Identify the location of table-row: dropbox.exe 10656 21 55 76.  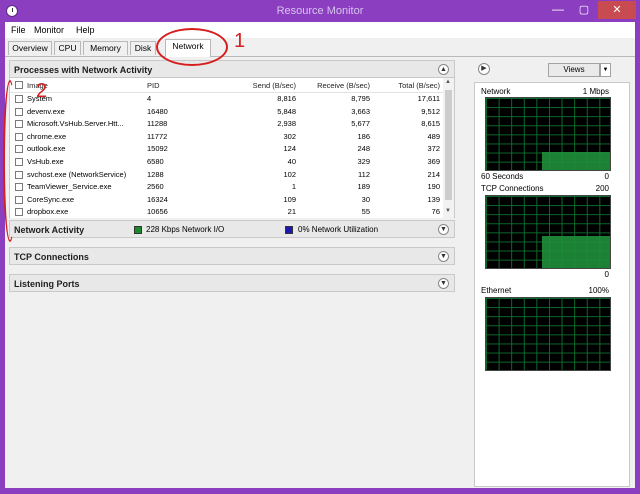
(226, 212).